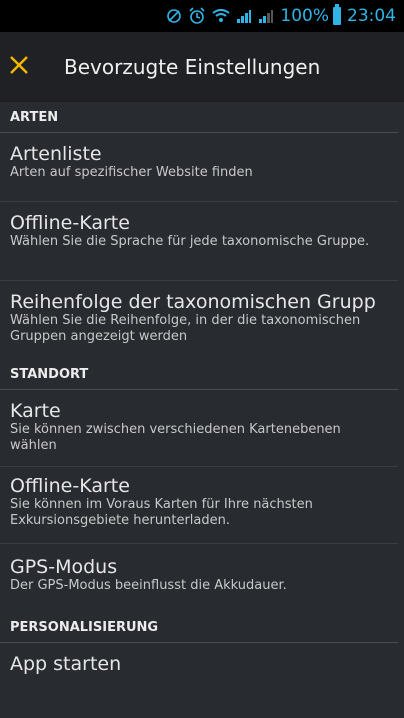 Image resolution: width=404 pixels, height=718 pixels. Describe the element at coordinates (66, 664) in the screenshot. I see `item-title: App starten` at that location.